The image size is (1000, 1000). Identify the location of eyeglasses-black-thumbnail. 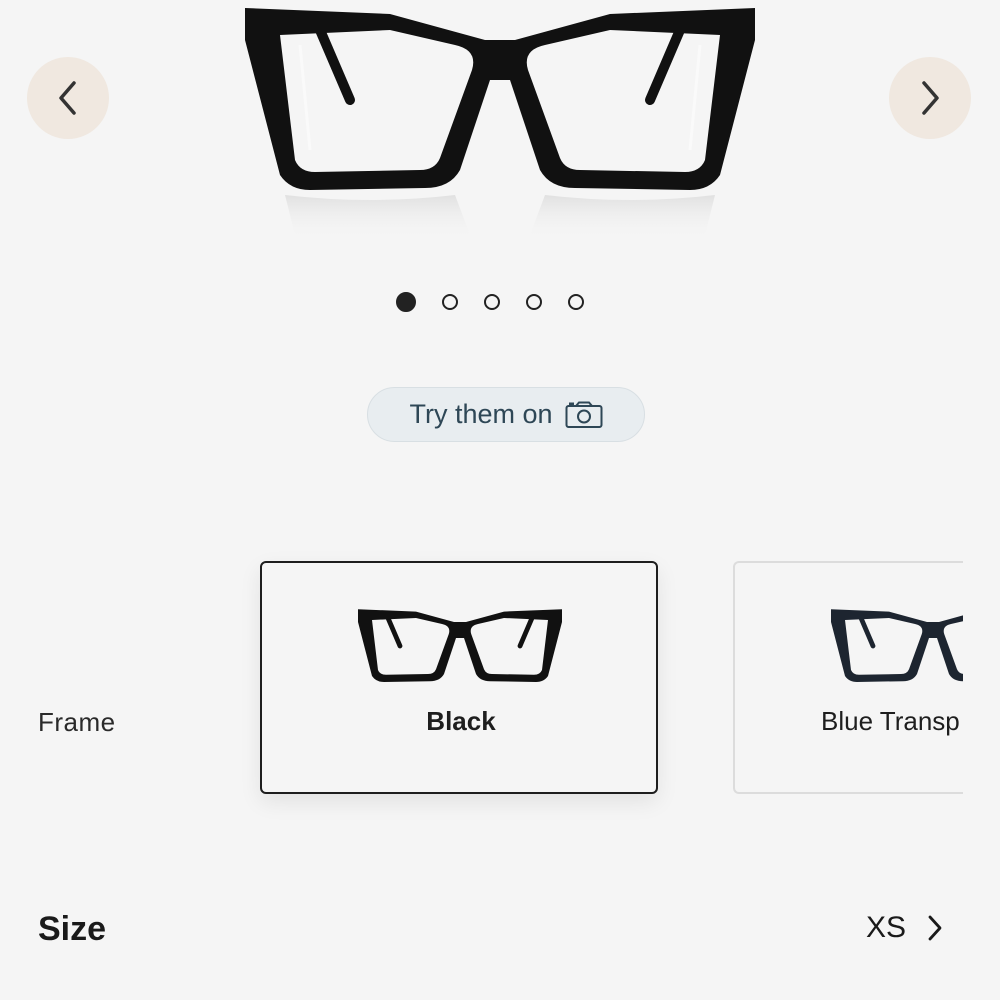
(460, 645).